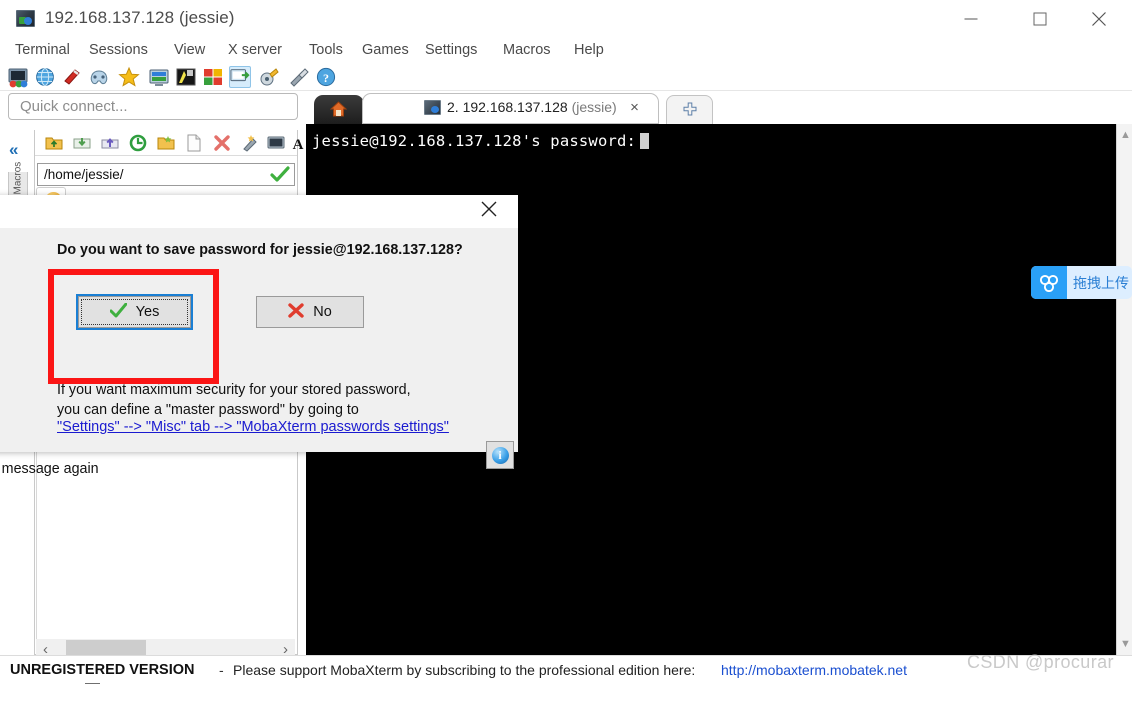  What do you see at coordinates (269, 77) in the screenshot?
I see `tunneling-icon` at bounding box center [269, 77].